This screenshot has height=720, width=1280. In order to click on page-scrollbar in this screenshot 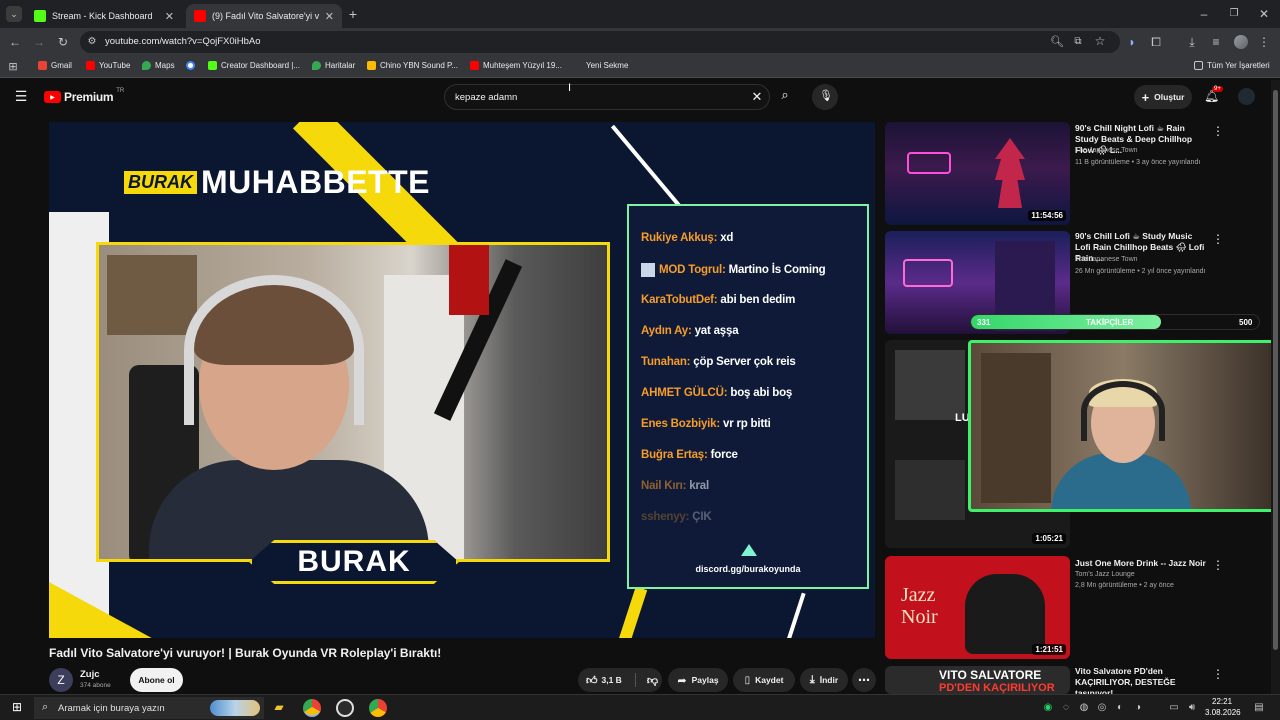, I will do `click(1275, 387)`.